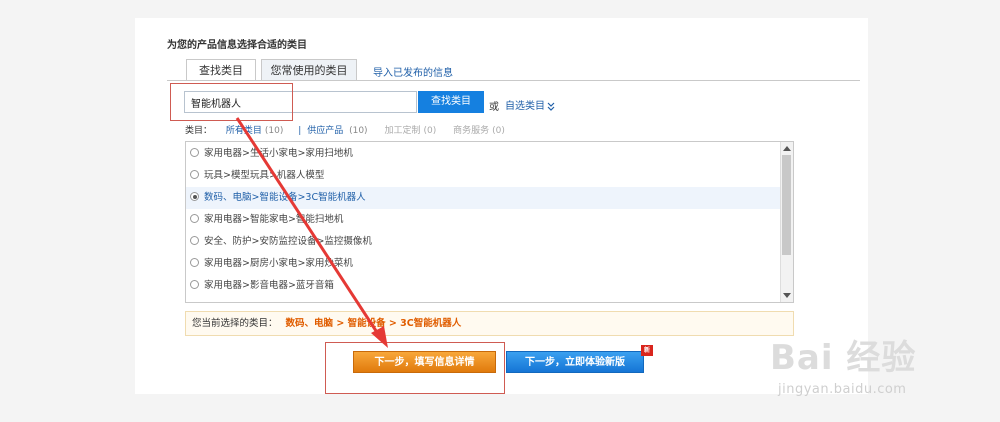  Describe the element at coordinates (525, 106) in the screenshot. I see `self-select-label: 自选类目` at that location.